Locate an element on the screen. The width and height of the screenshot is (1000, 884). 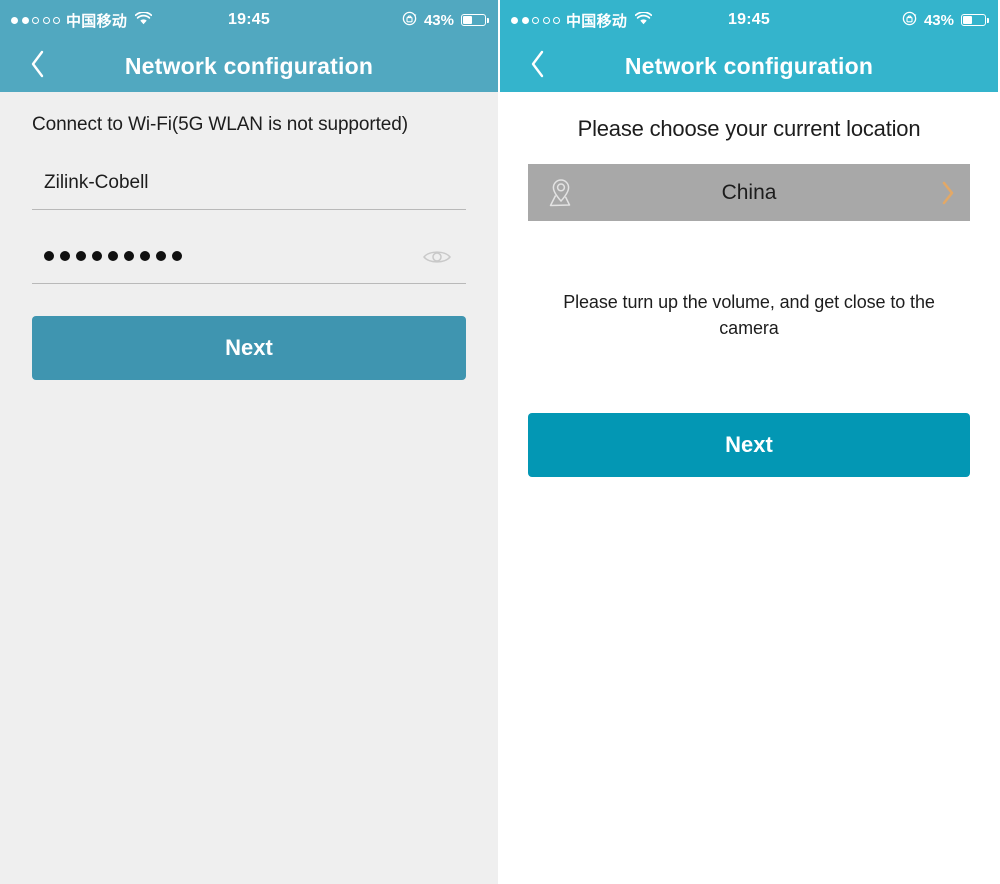
location-value: China is located at coordinates (749, 192).